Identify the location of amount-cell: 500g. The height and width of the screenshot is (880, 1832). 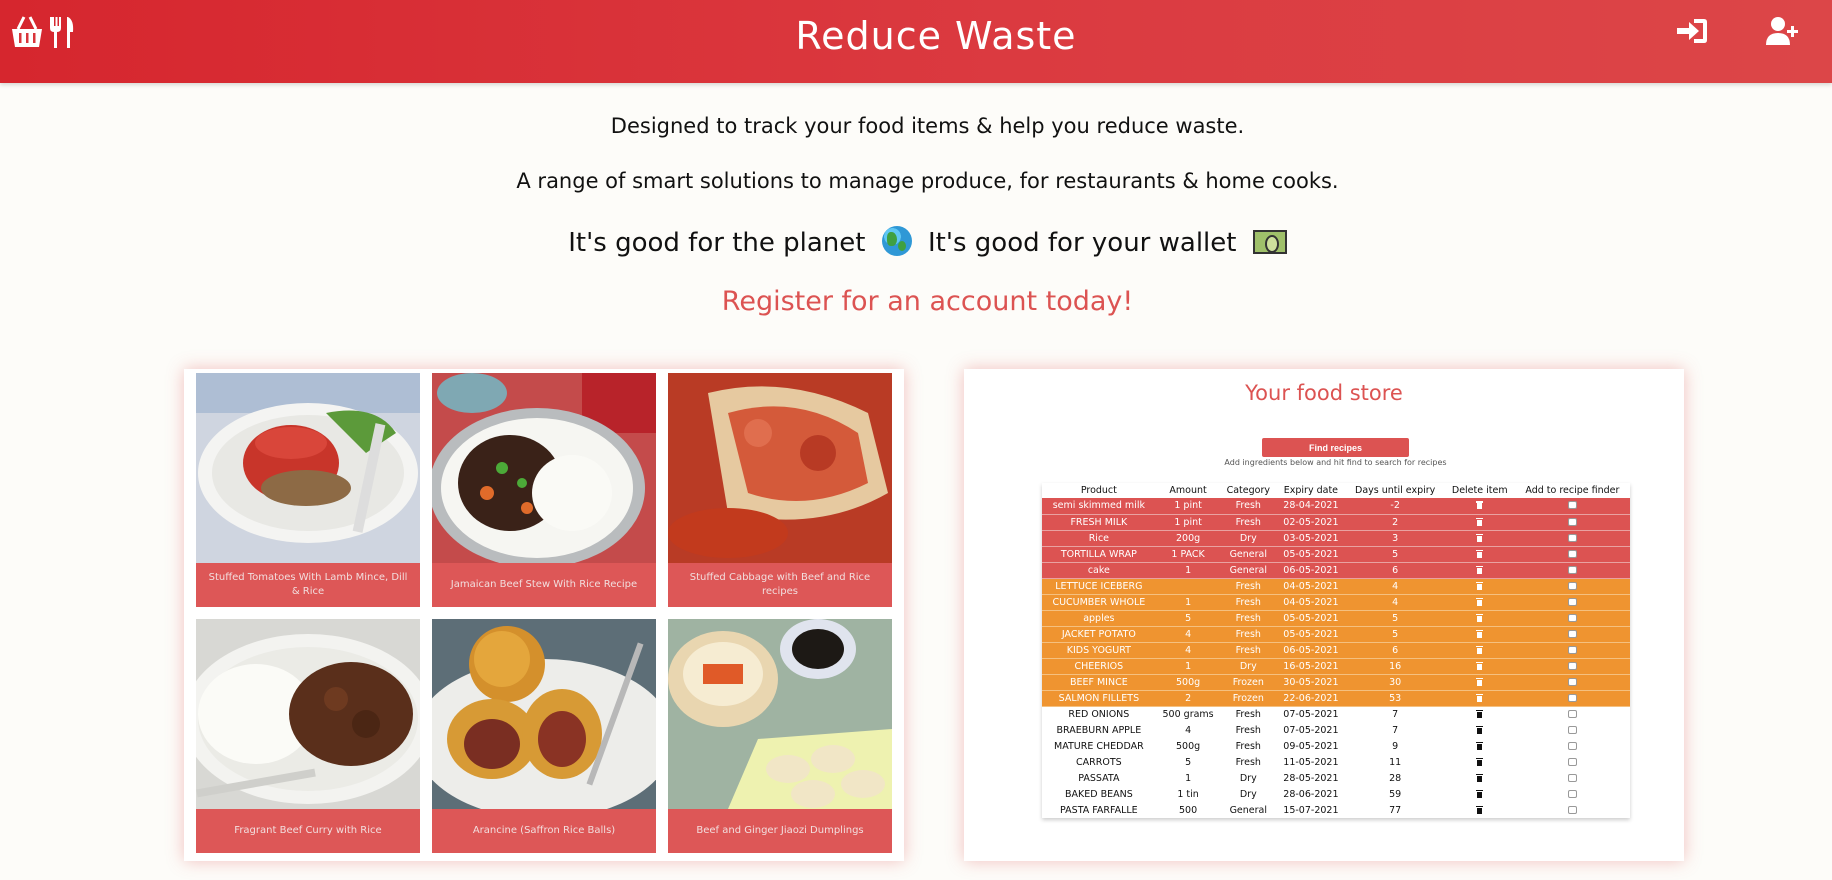
(1188, 746).